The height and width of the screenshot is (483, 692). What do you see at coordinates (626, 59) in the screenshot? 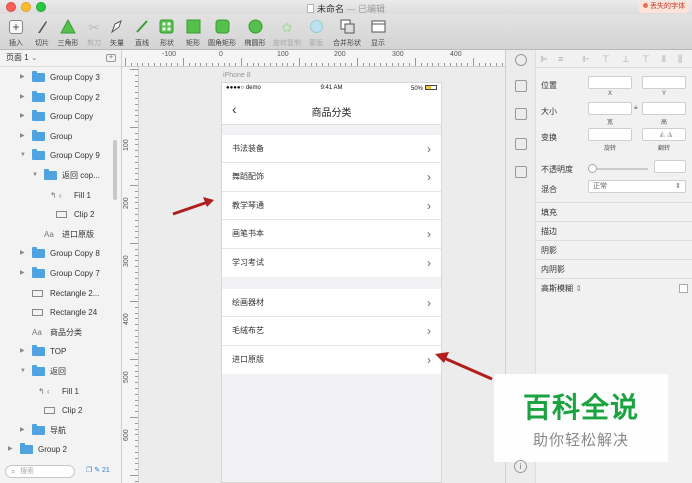
I see `align-middle-icon: ⊥` at bounding box center [626, 59].